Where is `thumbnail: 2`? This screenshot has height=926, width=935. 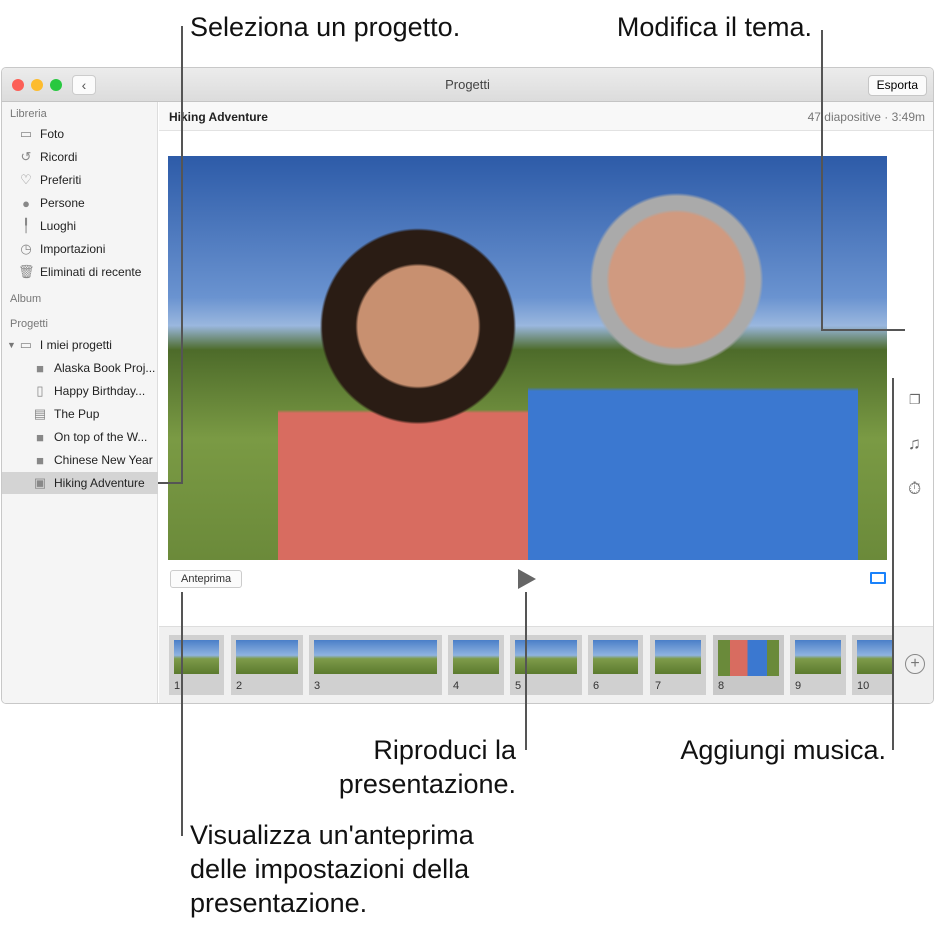
thumbnail: 2 is located at coordinates (267, 665).